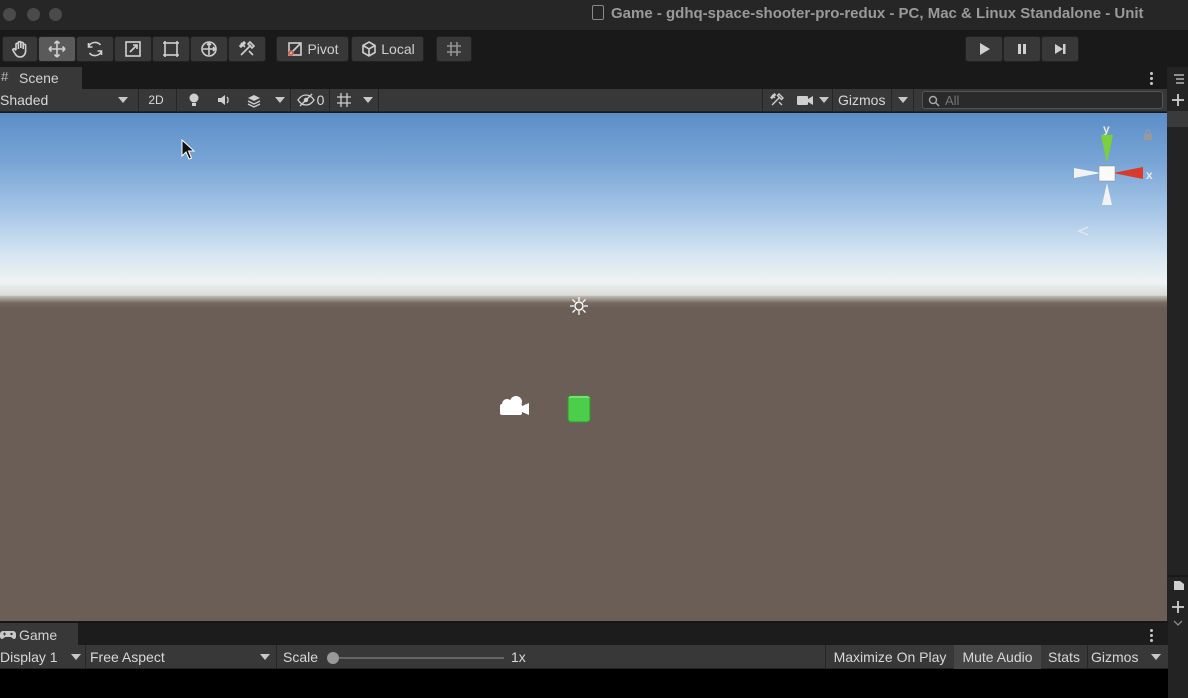 This screenshot has height=698, width=1188. I want to click on stats-button: Stats, so click(1064, 657).